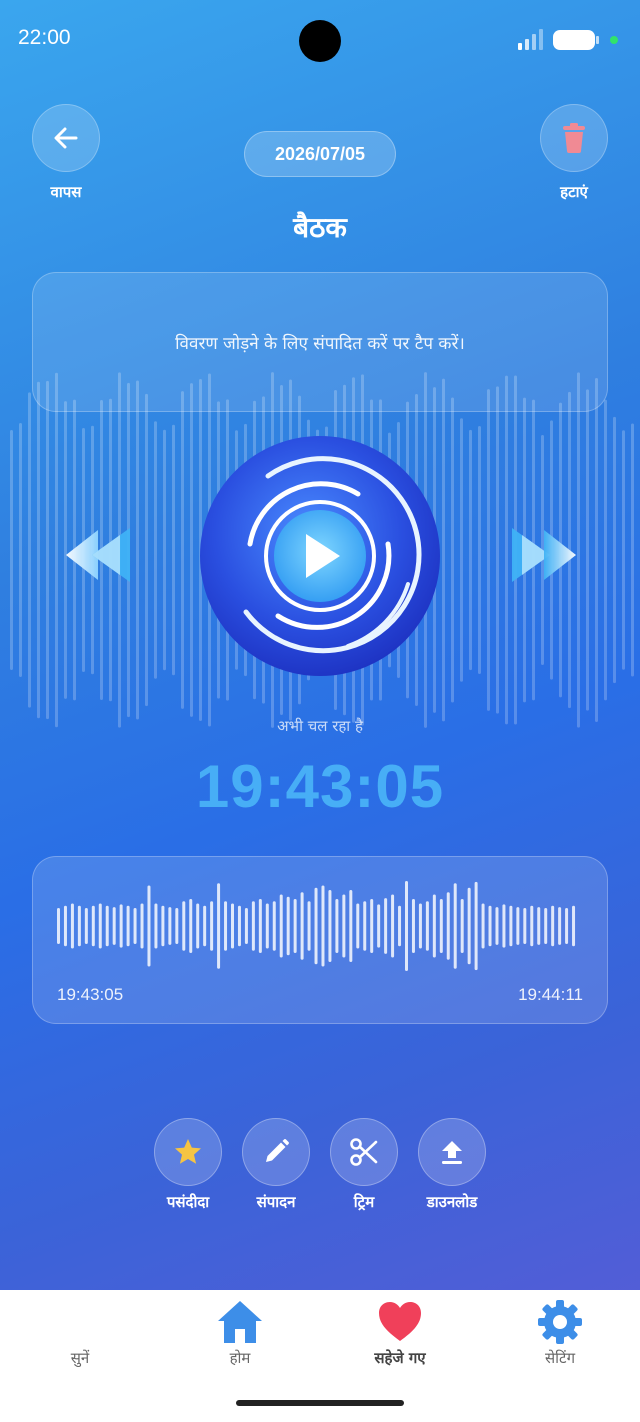 The height and width of the screenshot is (1422, 640). Describe the element at coordinates (320, 926) in the screenshot. I see `waveform-scrubber` at that location.